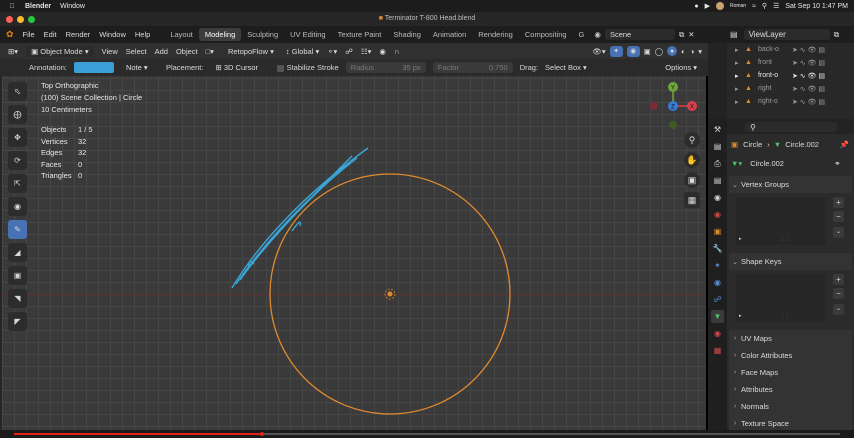 The width and height of the screenshot is (854, 438). What do you see at coordinates (717, 282) in the screenshot?
I see `physics-tab-icon: ◉` at bounding box center [717, 282].